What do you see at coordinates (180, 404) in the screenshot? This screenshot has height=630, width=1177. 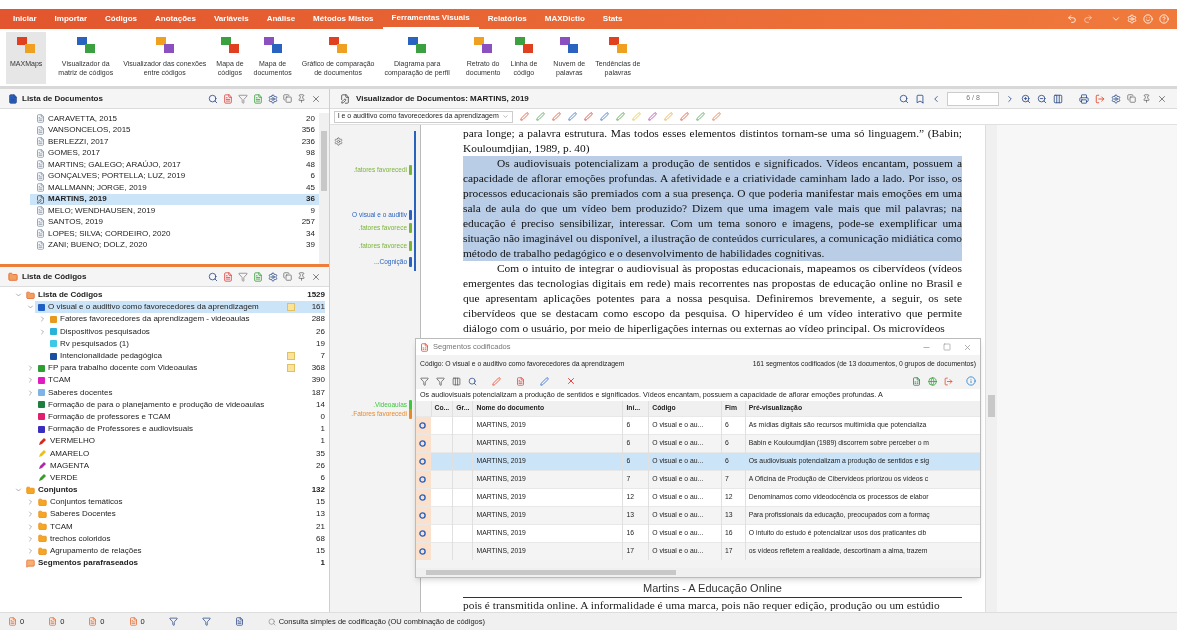 I see `code-item: Formação de para o planejamento e produção de videoaulas 14` at bounding box center [180, 404].